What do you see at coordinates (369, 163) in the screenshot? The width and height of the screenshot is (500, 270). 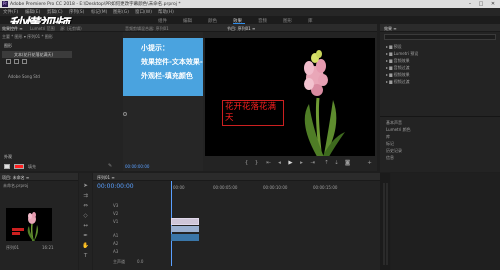 I see `add-button-icon: +` at bounding box center [369, 163].